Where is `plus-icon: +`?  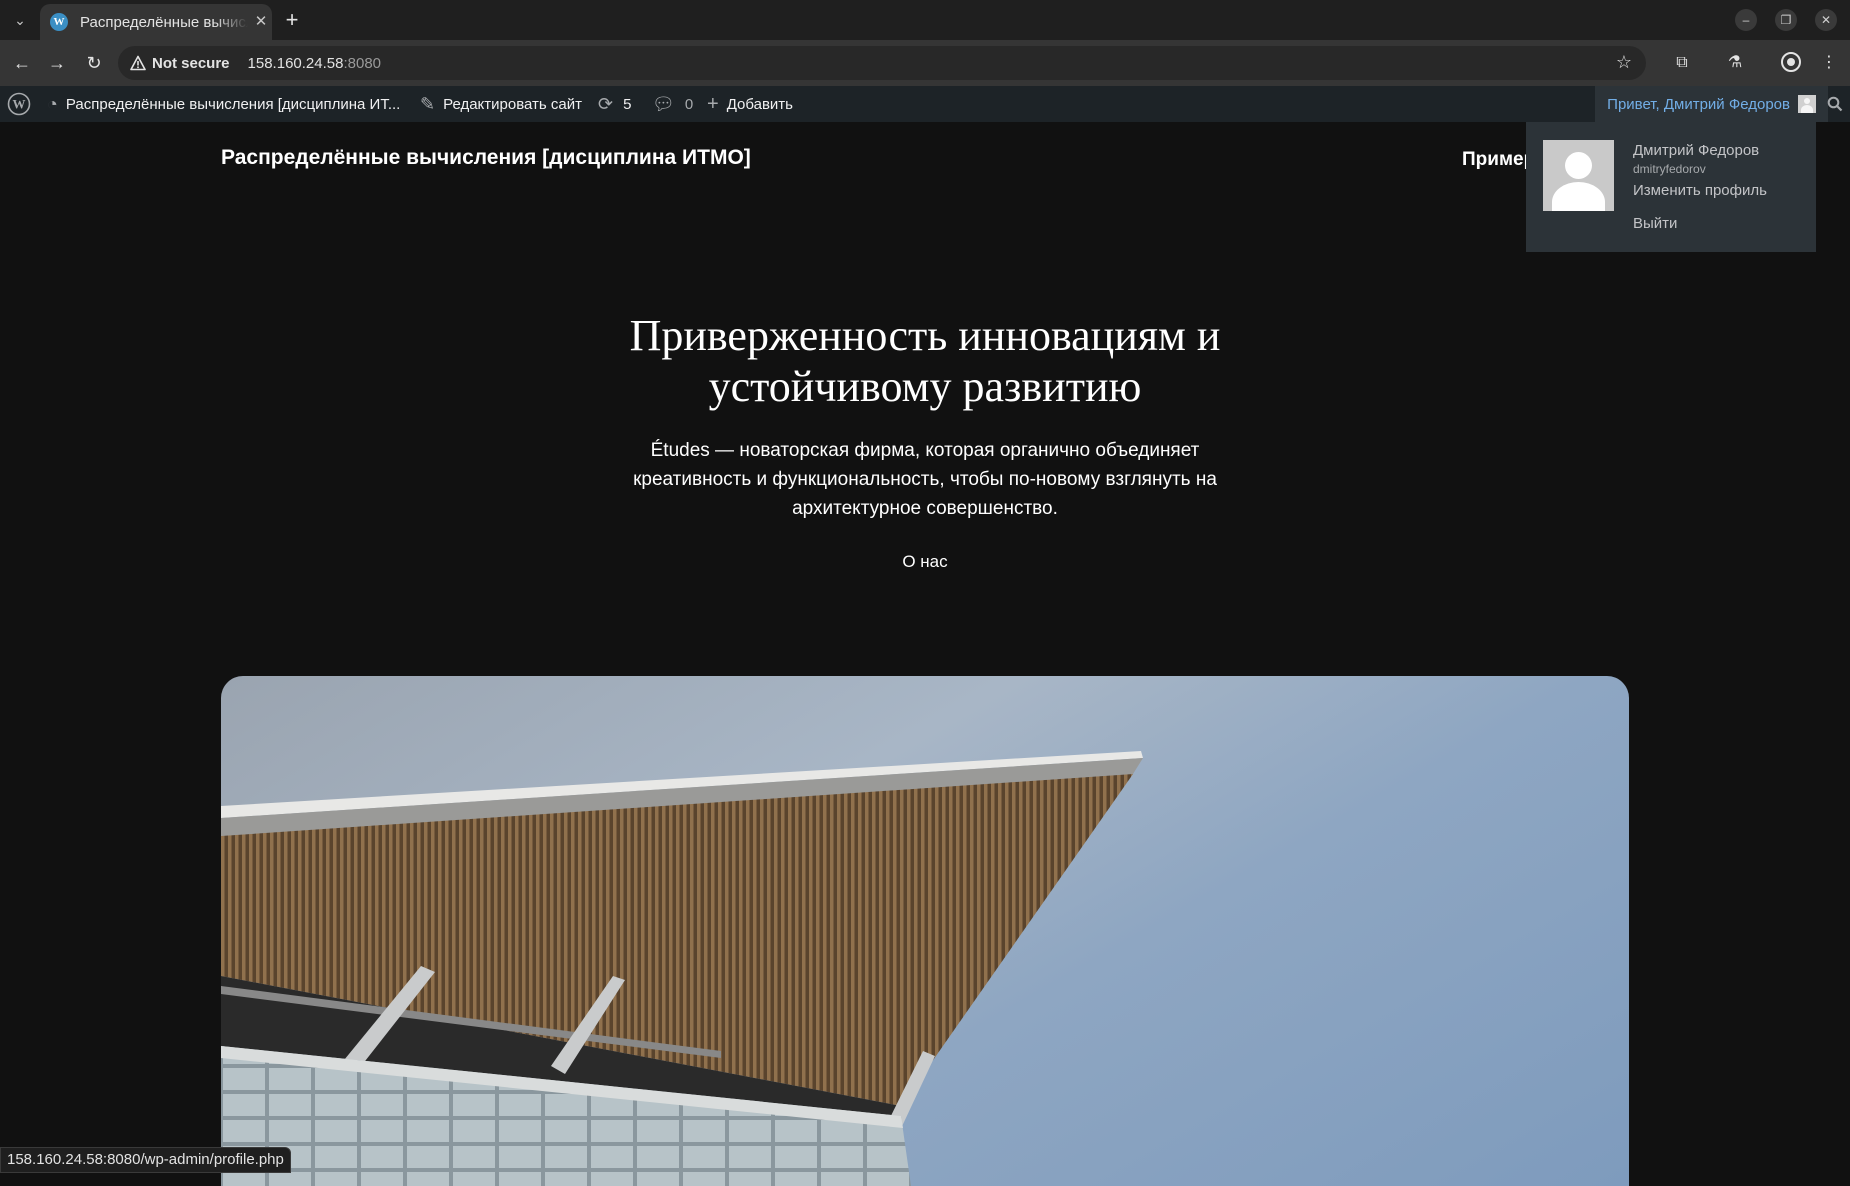
plus-icon: + is located at coordinates (713, 104).